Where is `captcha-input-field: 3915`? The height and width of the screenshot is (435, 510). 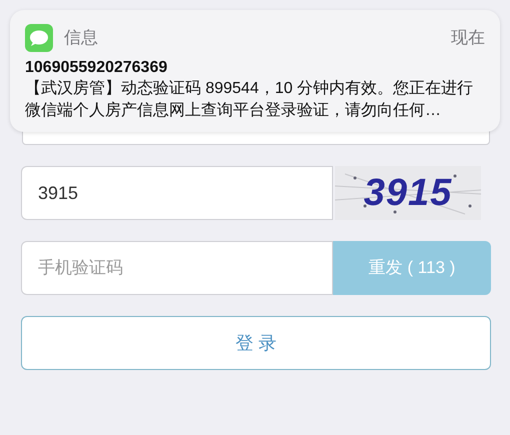 captcha-input-field: 3915 is located at coordinates (177, 193).